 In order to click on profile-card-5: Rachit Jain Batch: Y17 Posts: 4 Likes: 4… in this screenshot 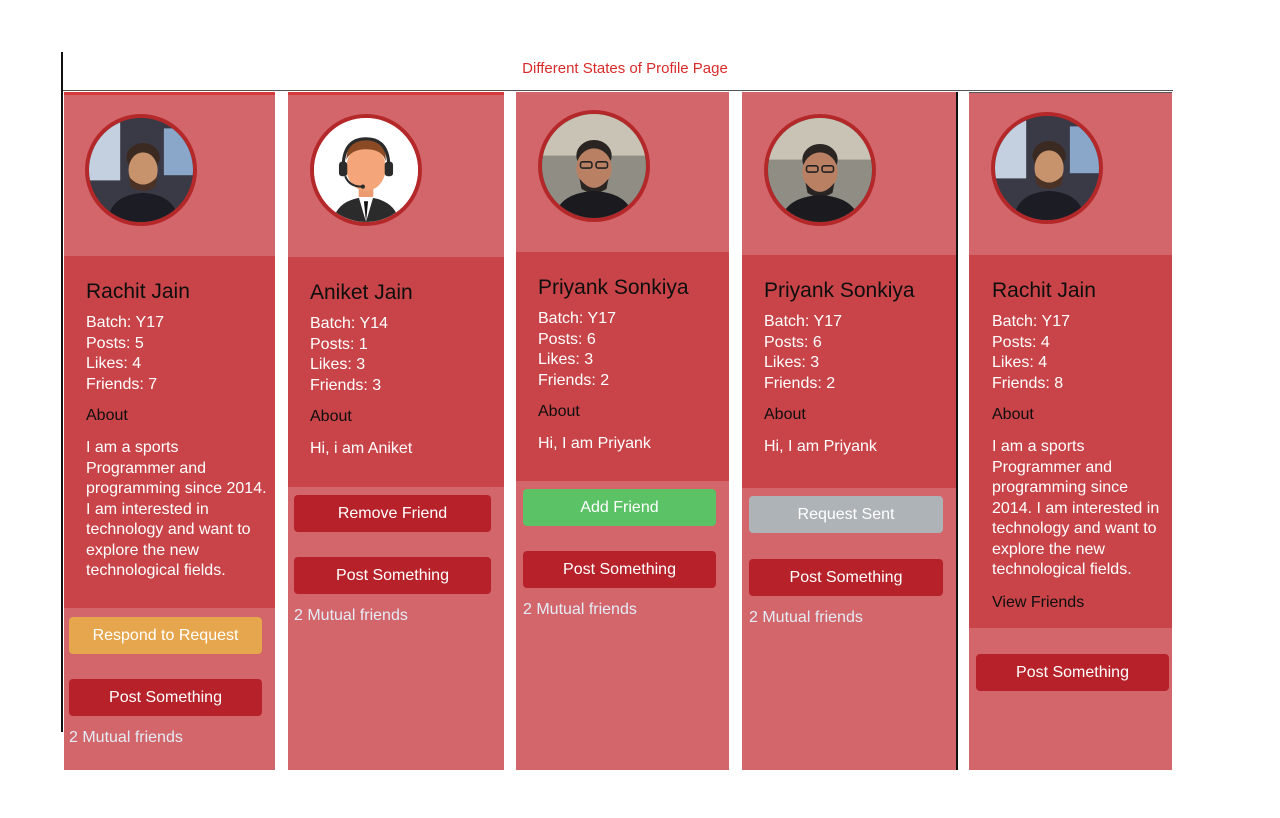, I will do `click(1070, 431)`.